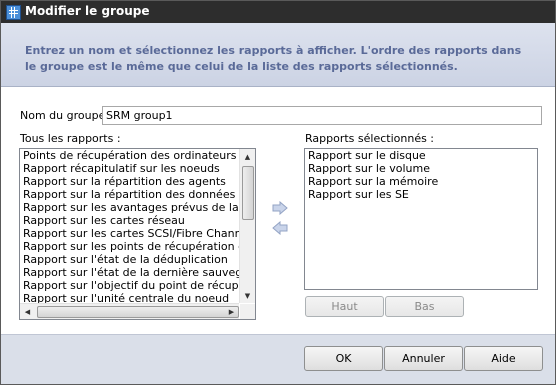 Image resolution: width=556 pixels, height=385 pixels. What do you see at coordinates (247, 226) in the screenshot?
I see `vertical-scrollbar: ▲ ▼` at bounding box center [247, 226].